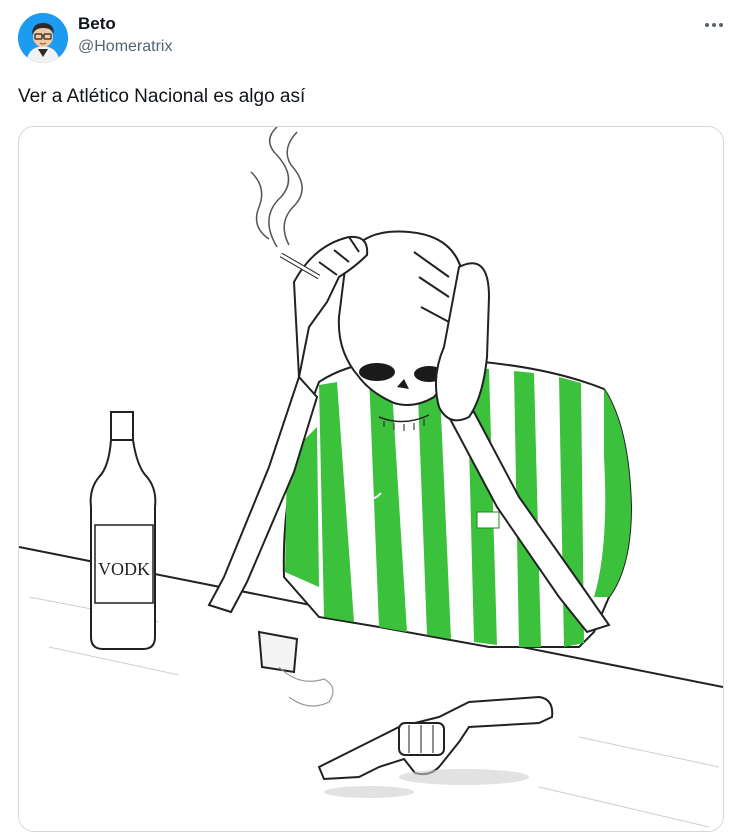  Describe the element at coordinates (43, 38) in the screenshot. I see `avatar` at that location.